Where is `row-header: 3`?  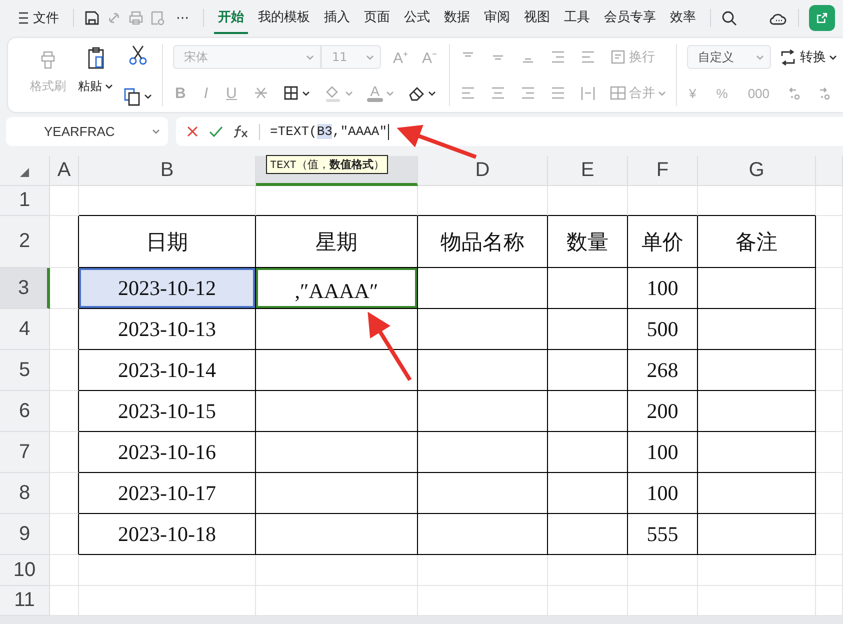 row-header: 3 is located at coordinates (25, 288).